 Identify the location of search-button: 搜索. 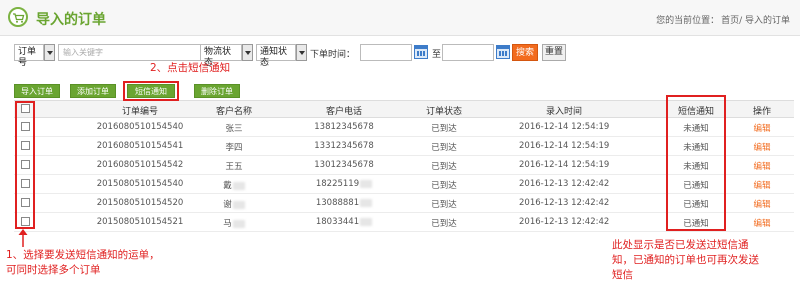
(525, 52).